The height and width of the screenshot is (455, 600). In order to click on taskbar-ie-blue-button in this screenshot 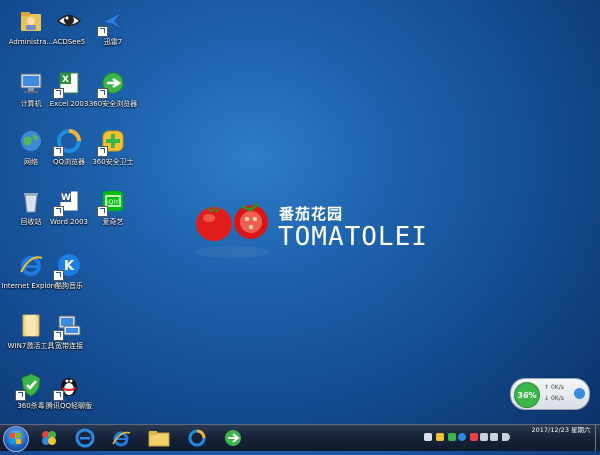, I will do `click(85, 438)`.